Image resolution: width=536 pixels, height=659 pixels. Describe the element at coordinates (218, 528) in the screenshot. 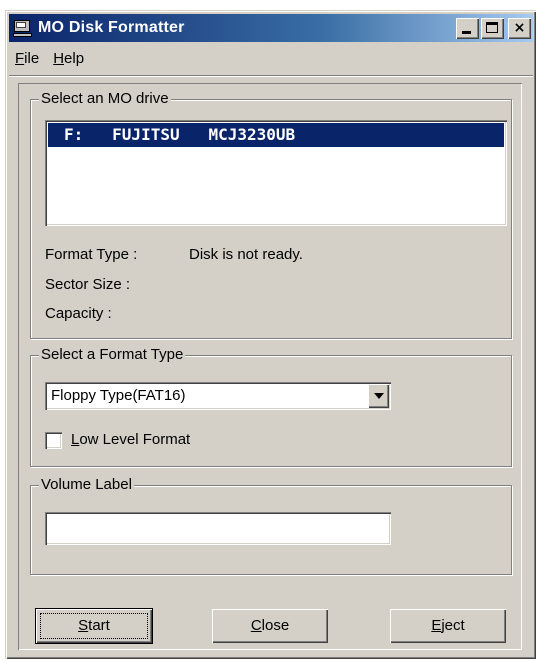

I see `volume-label-input` at that location.